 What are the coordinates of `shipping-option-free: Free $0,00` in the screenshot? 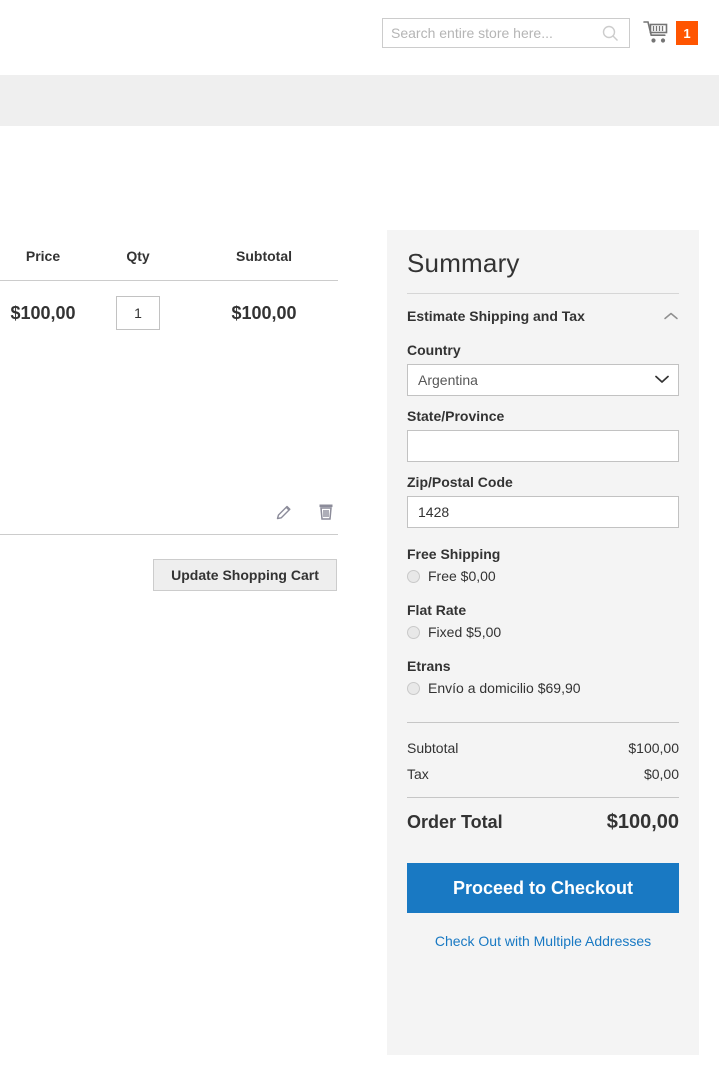 It's located at (543, 576).